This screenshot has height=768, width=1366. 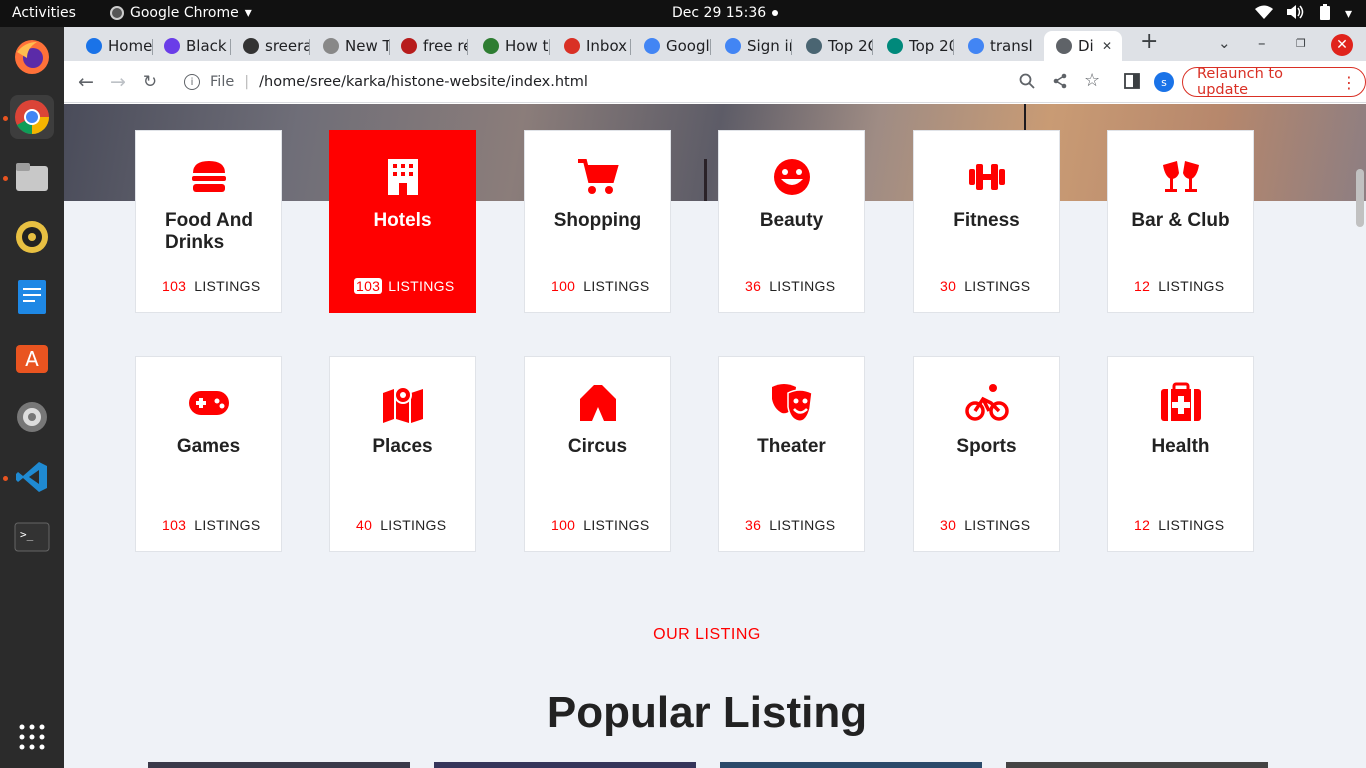 What do you see at coordinates (789, 286) in the screenshot?
I see `listing-count: 36 LISTINGS` at bounding box center [789, 286].